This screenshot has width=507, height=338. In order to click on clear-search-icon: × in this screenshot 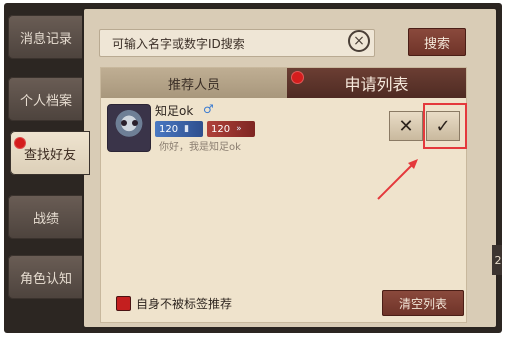, I will do `click(359, 41)`.